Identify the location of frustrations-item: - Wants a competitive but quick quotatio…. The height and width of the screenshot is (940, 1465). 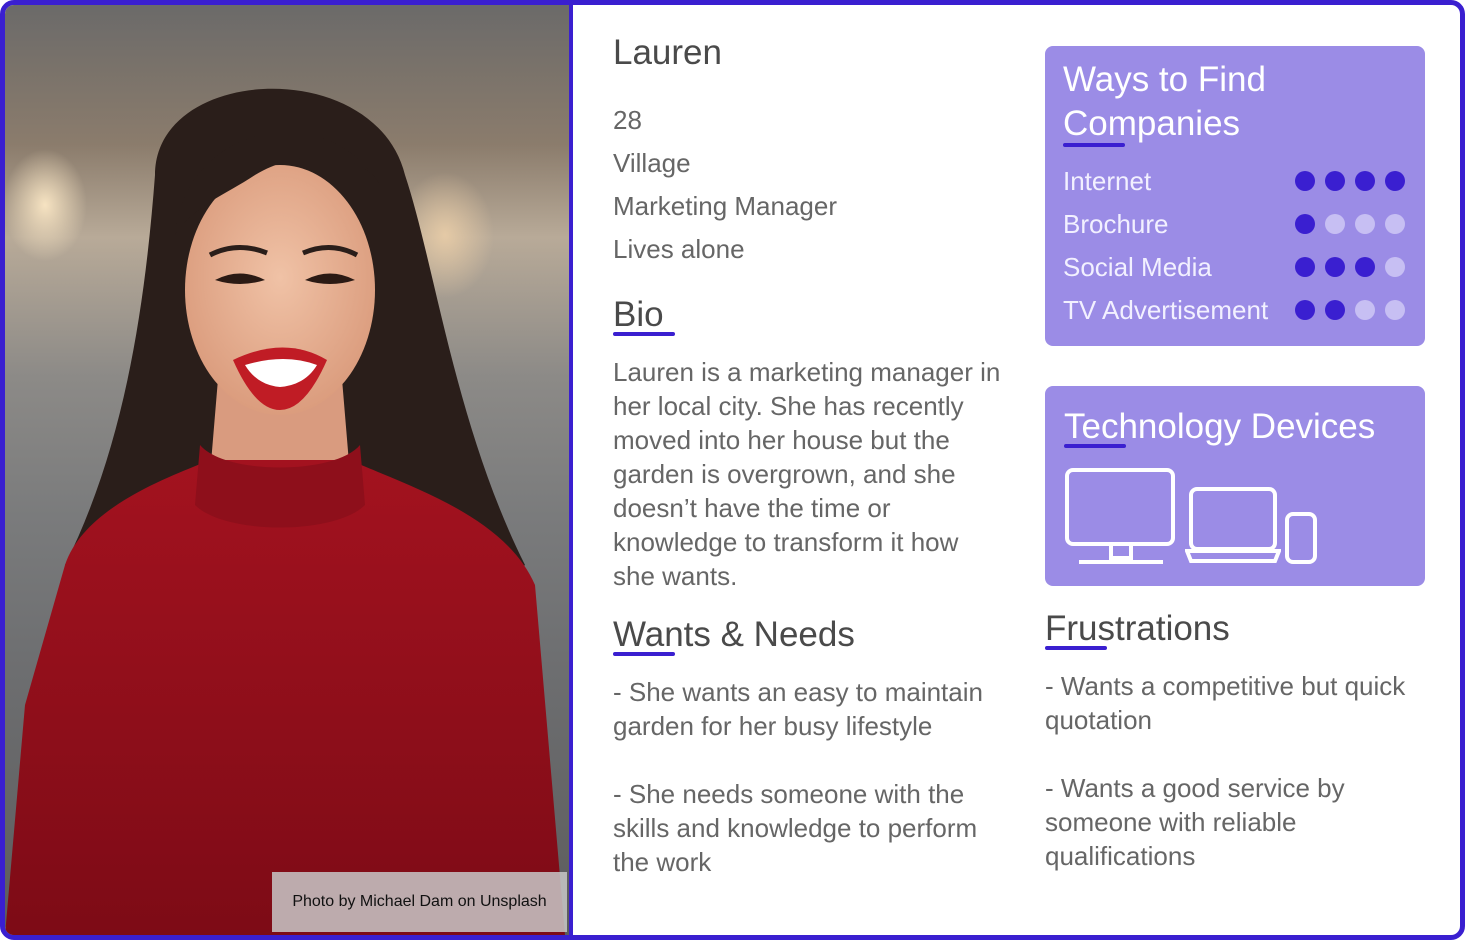
(1225, 703).